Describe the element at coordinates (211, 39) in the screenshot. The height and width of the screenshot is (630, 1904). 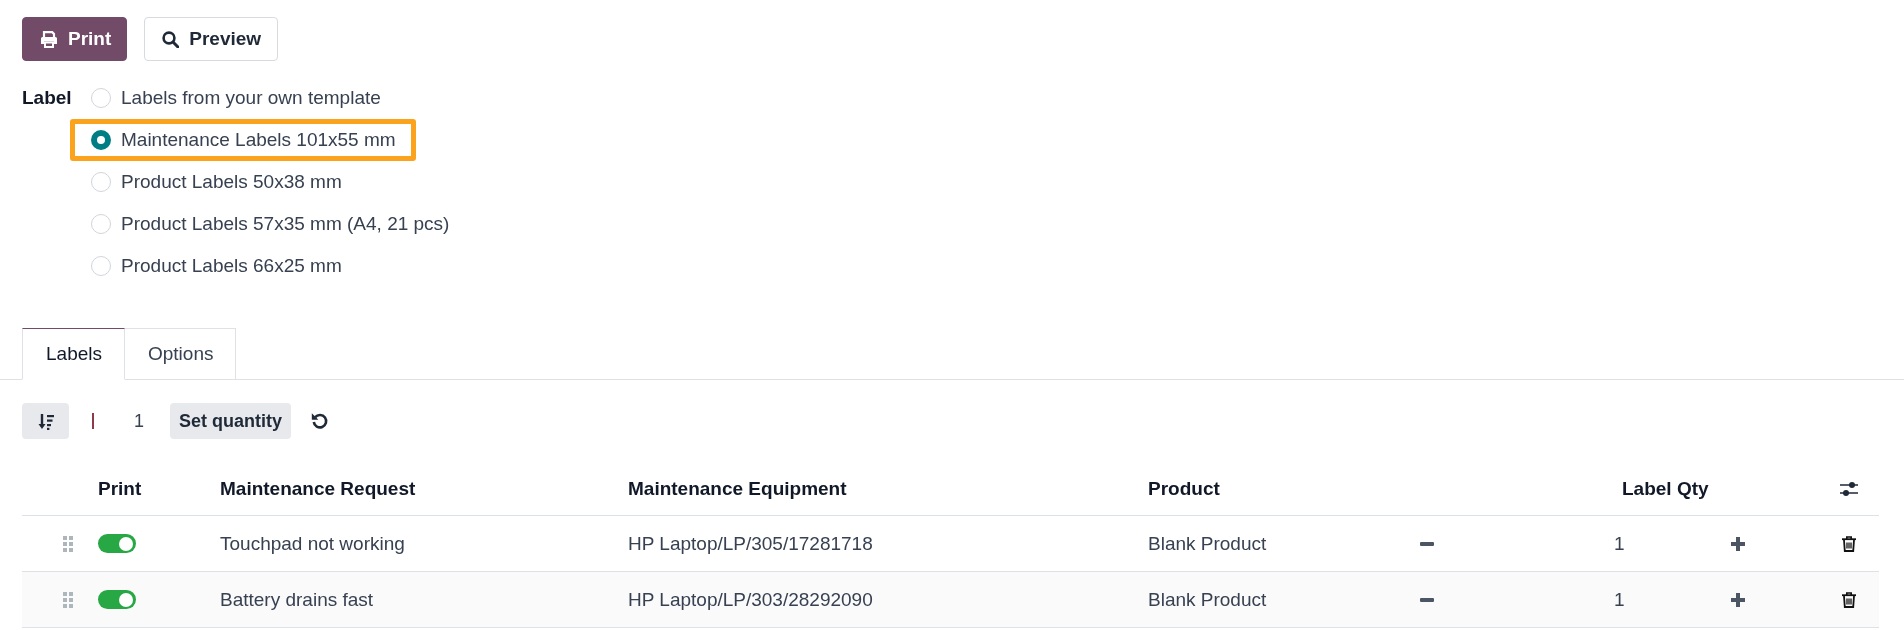
I see `preview-button: Preview` at that location.